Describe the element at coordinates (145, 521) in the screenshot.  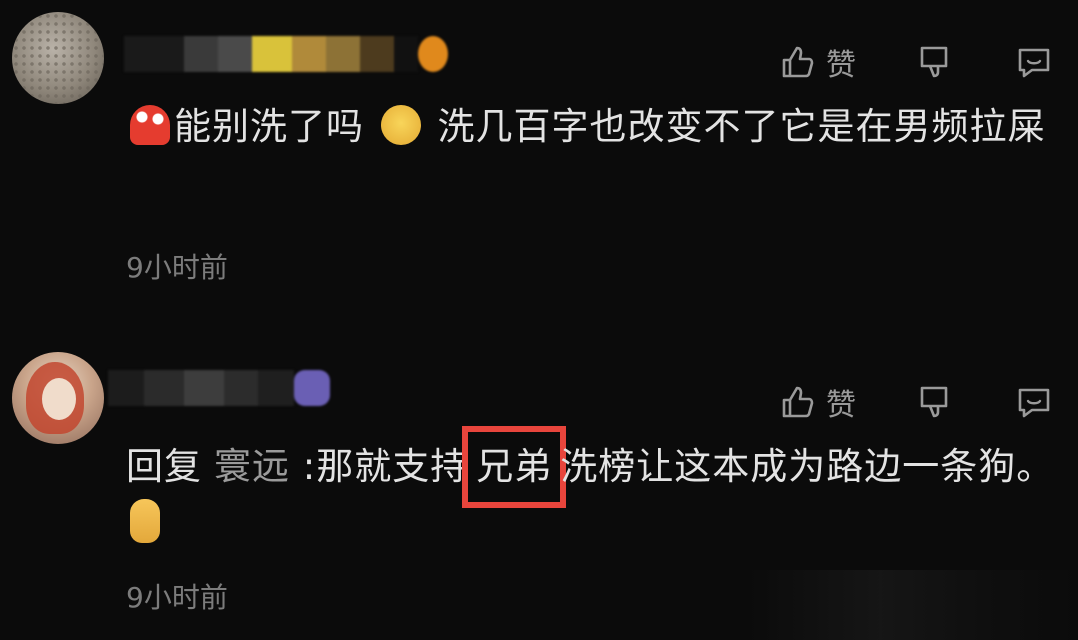
I see `crossed-fingers-emoji` at that location.